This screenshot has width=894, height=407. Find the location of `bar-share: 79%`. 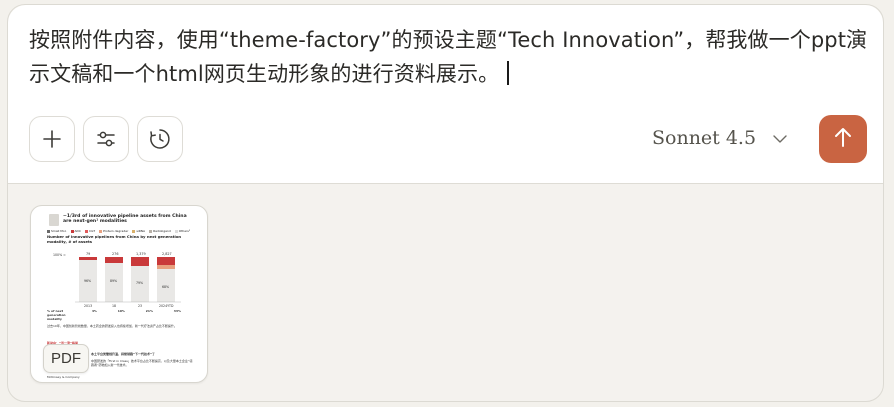

bar-share: 79% is located at coordinates (139, 283).